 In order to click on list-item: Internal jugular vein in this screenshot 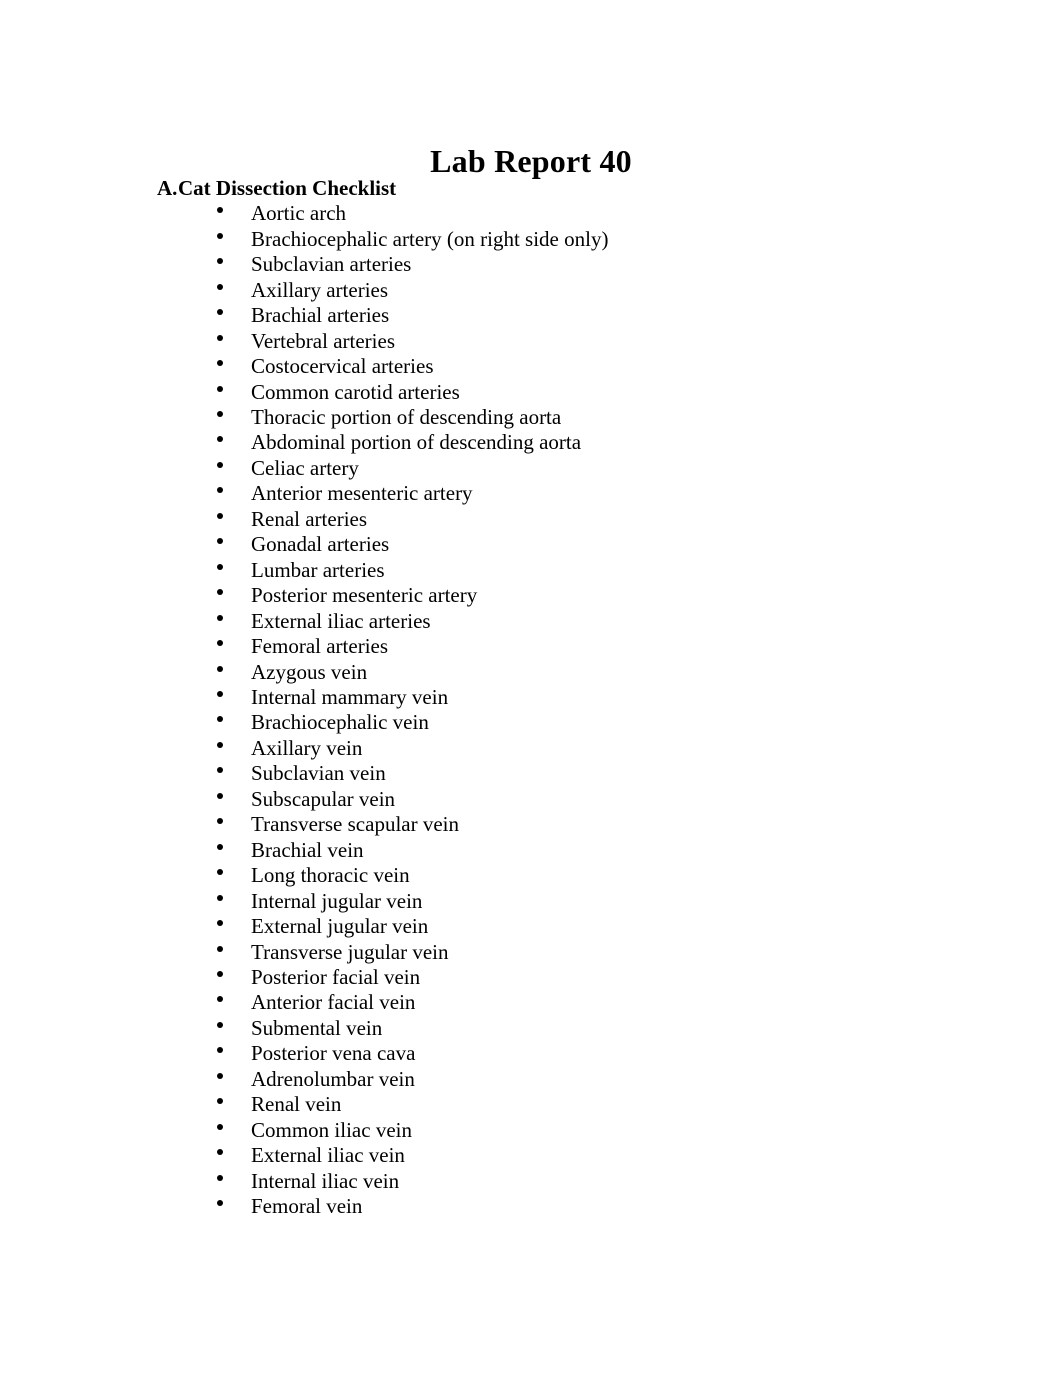, I will do `click(531, 901)`.